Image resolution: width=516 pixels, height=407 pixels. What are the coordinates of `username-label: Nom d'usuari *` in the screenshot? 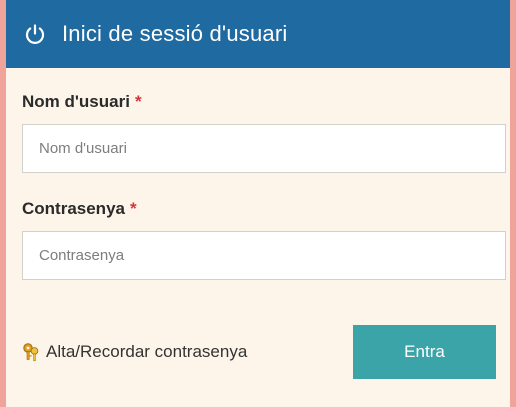 It's located at (259, 102).